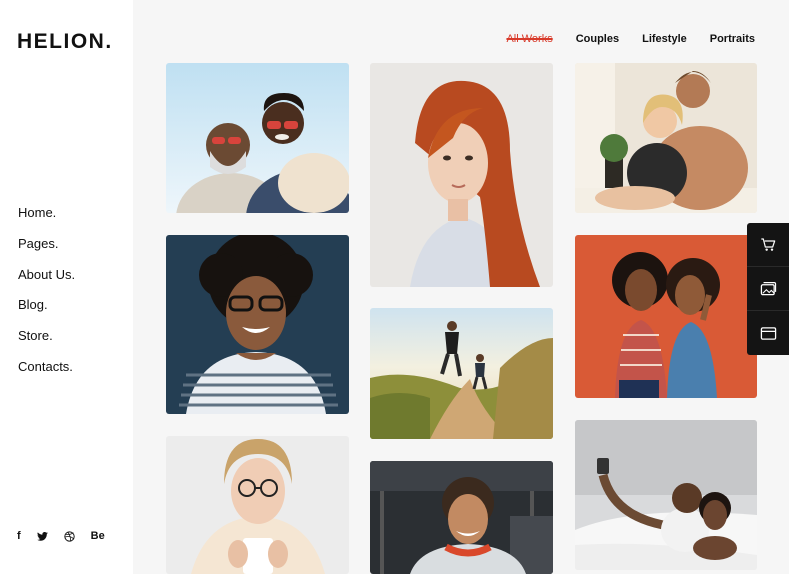 The width and height of the screenshot is (789, 574). I want to click on gallery-tile-man-headphones, so click(461, 517).